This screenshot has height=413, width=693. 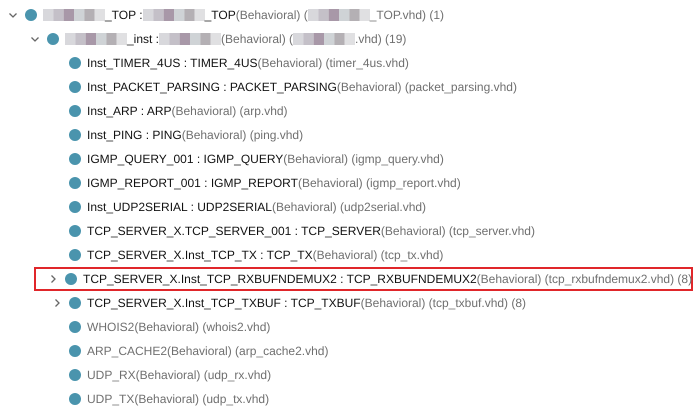 I want to click on module-info: (Behavioral) (tcp_txbuf.vhd) (8), so click(x=443, y=303).